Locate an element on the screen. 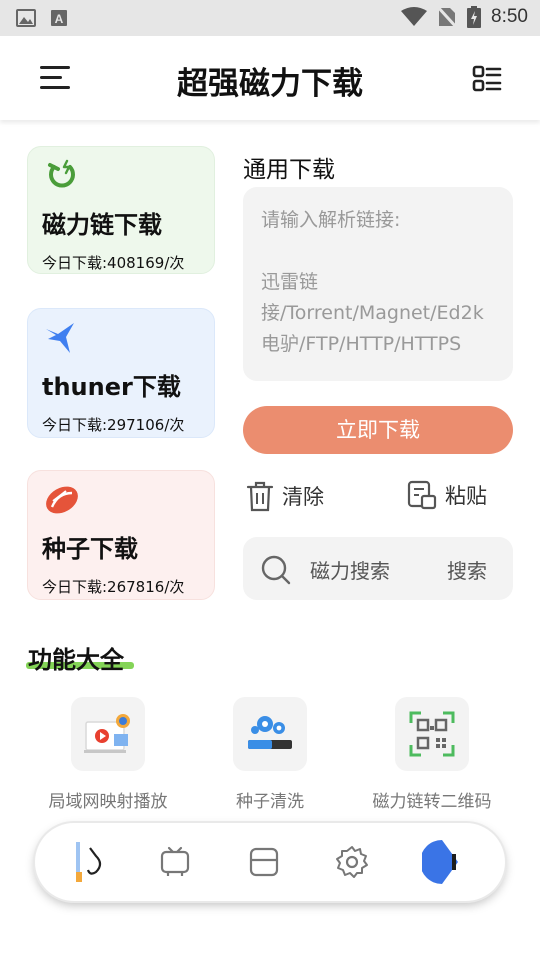  font-notification-icon: A is located at coordinates (59, 18).